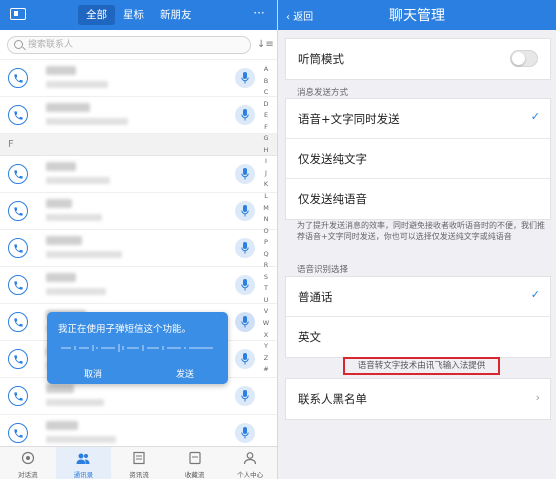 The height and width of the screenshot is (479, 556). I want to click on tab-new-friends: 新朋友, so click(176, 15).